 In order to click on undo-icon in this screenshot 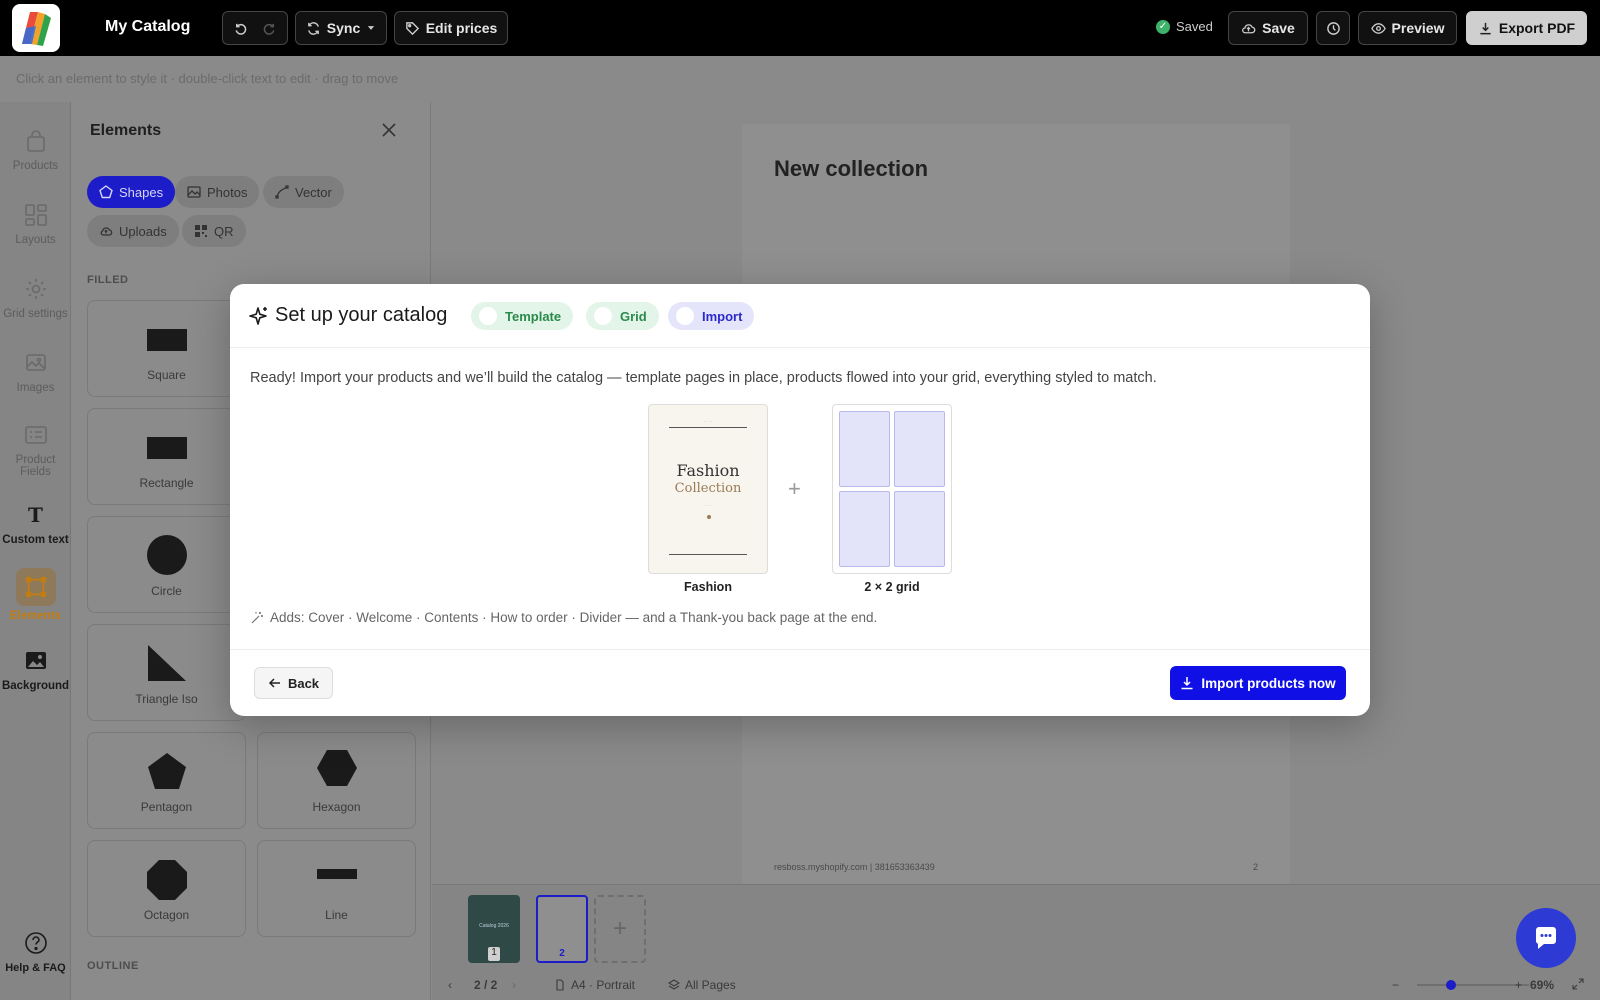, I will do `click(240, 28)`.